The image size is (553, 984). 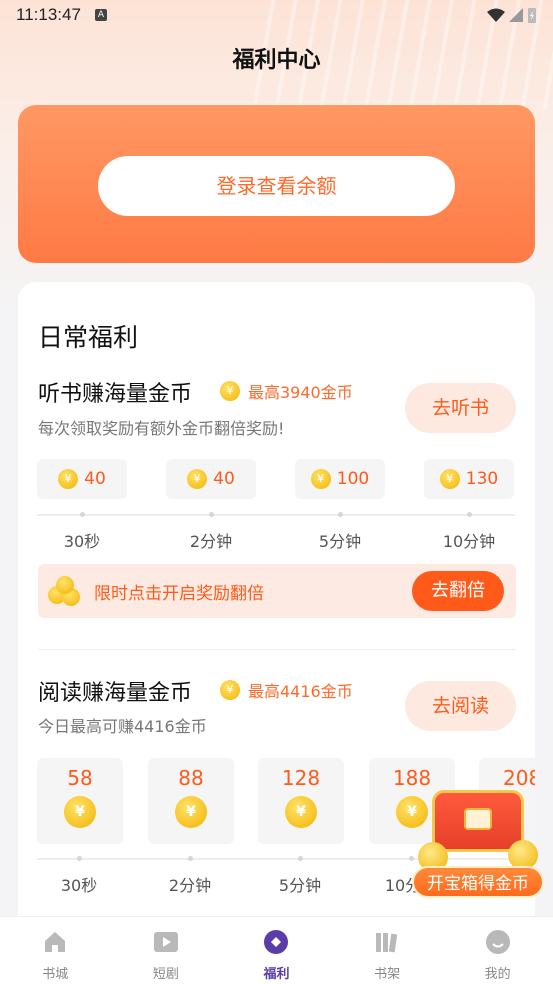 I want to click on listen-stage-label: 2分钟, so click(x=211, y=541).